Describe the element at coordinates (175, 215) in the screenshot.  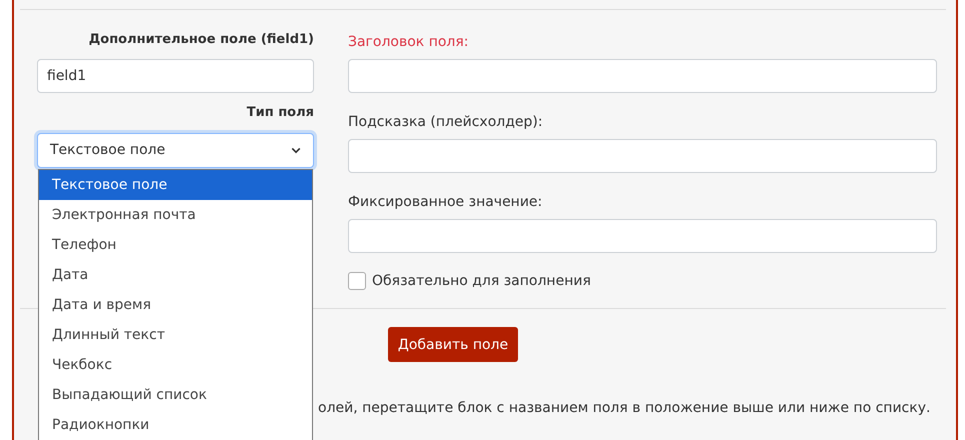
I see `dropdown-option: Электронная почта` at that location.